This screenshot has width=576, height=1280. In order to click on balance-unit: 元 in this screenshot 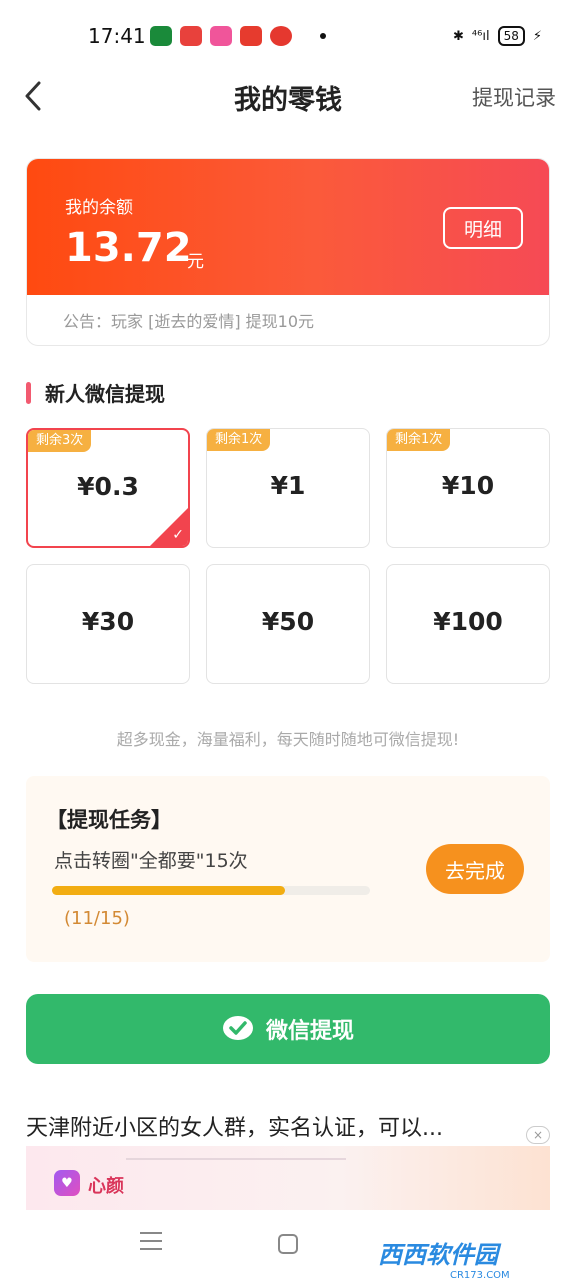, I will do `click(195, 262)`.